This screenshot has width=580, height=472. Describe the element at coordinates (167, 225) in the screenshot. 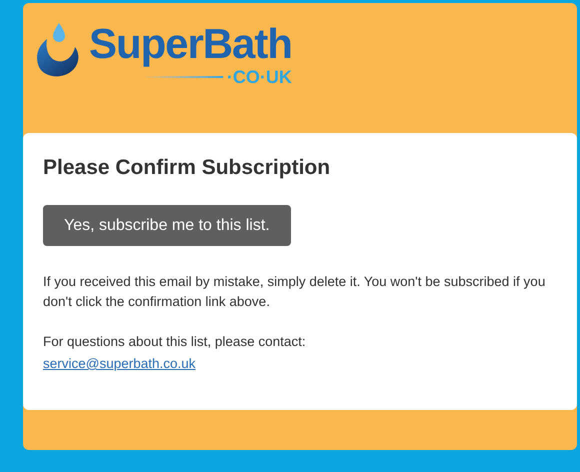

I see `subscribe-button: Yes, subscribe me to this list.` at that location.